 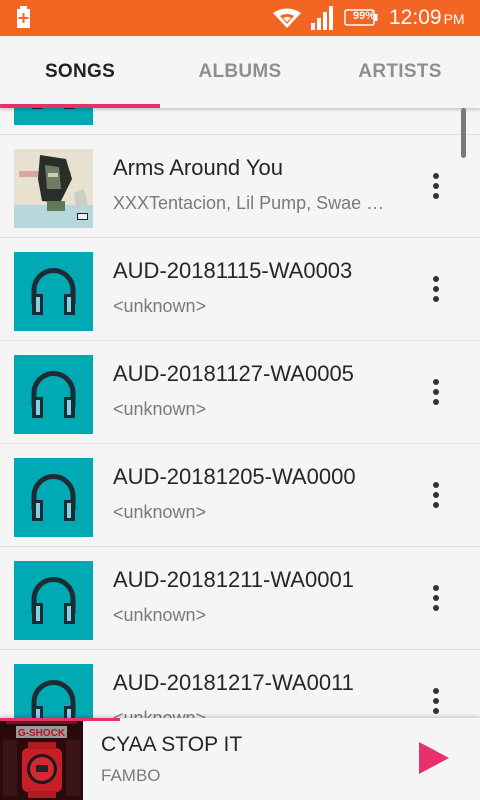 What do you see at coordinates (434, 758) in the screenshot?
I see `play-button` at bounding box center [434, 758].